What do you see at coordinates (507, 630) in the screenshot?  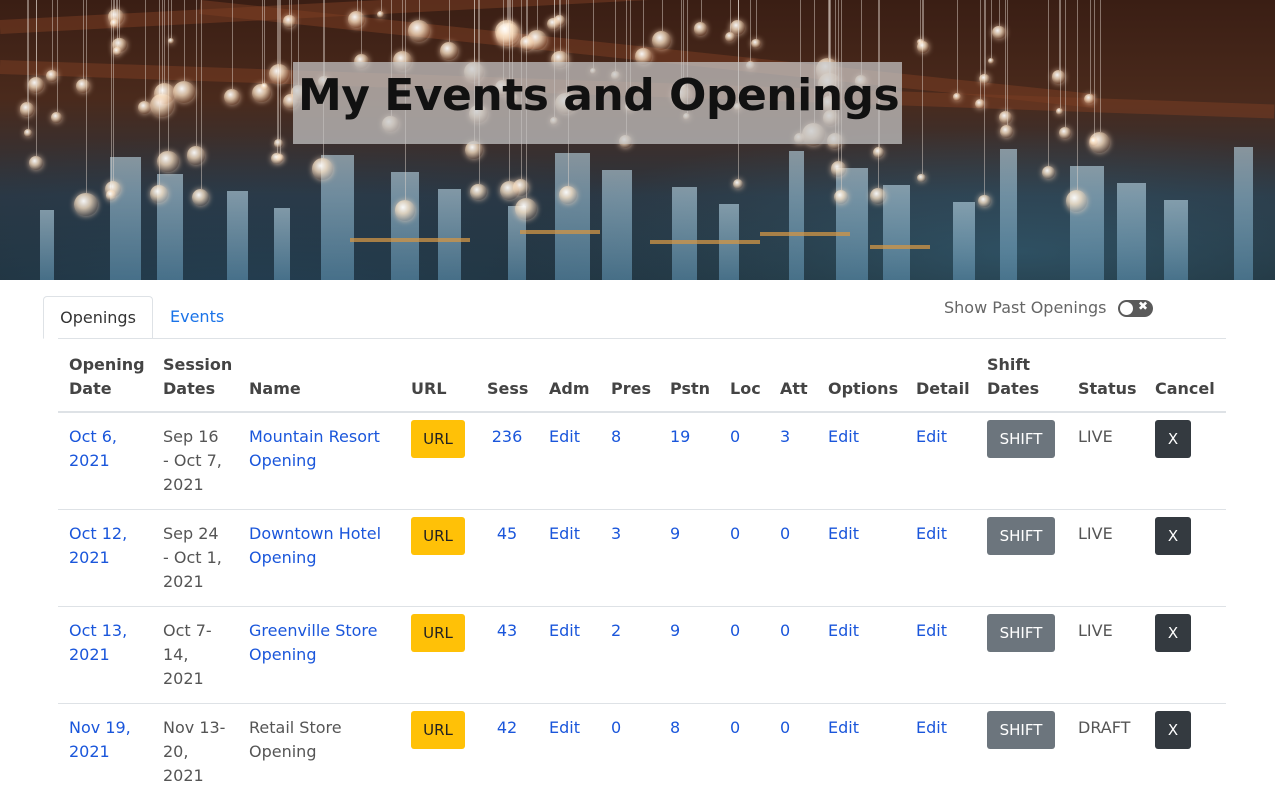 I see `sess-count-link: 43` at bounding box center [507, 630].